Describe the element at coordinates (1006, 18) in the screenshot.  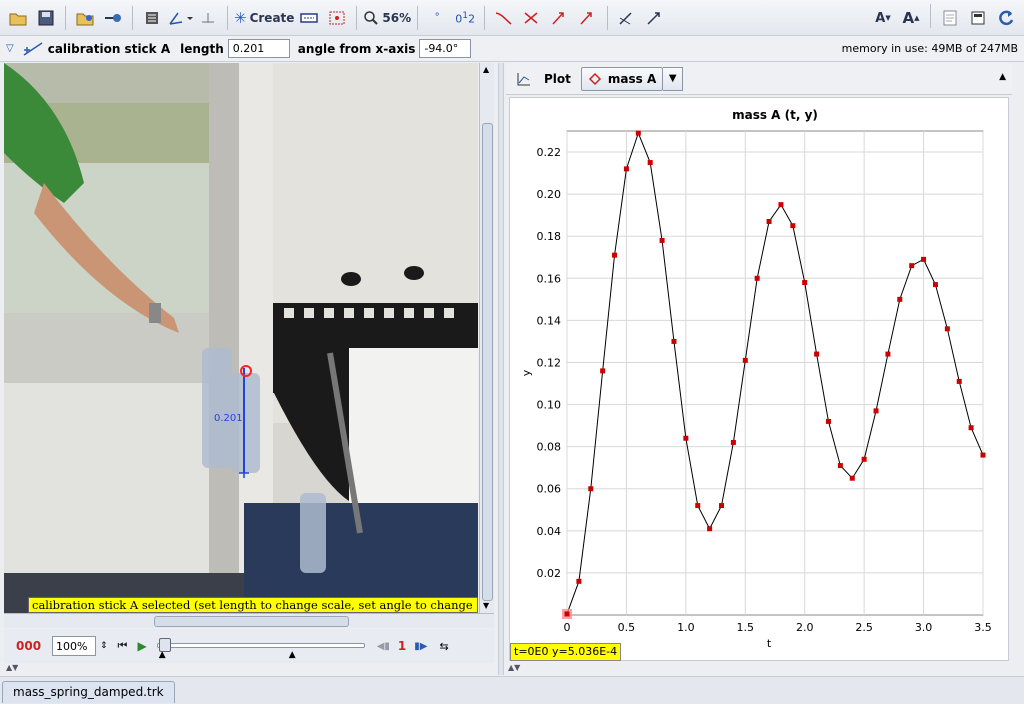
I see `refresh-icon` at that location.